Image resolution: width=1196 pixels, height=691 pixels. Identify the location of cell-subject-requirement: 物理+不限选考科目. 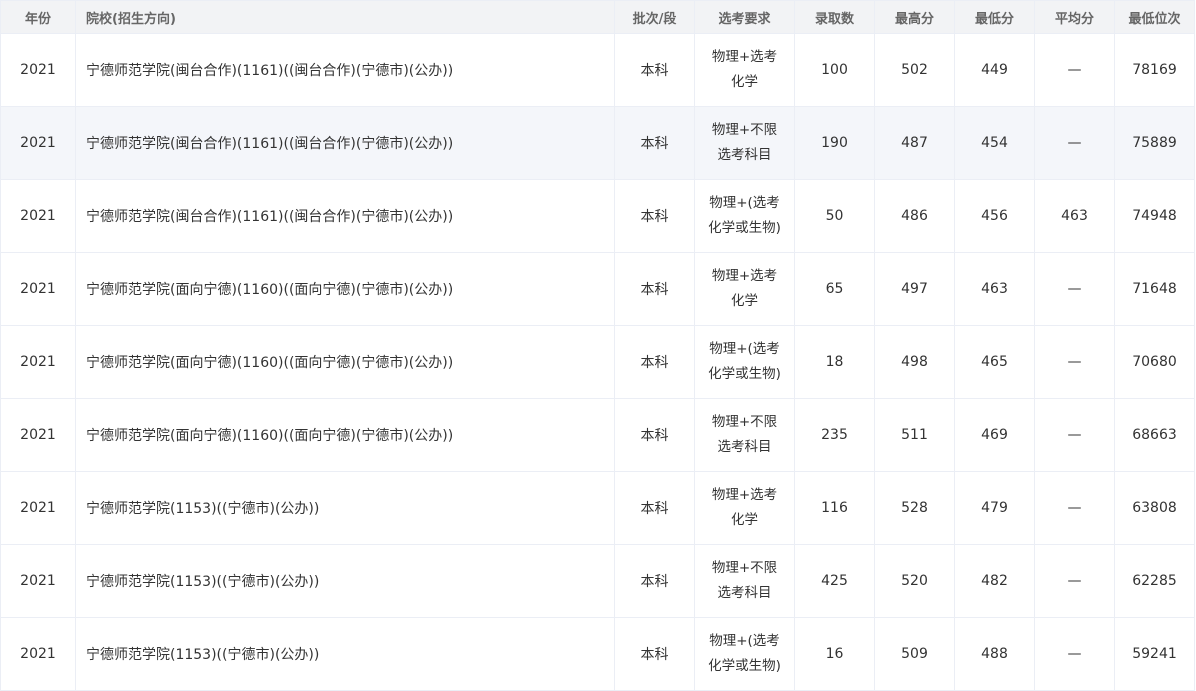
(744, 435).